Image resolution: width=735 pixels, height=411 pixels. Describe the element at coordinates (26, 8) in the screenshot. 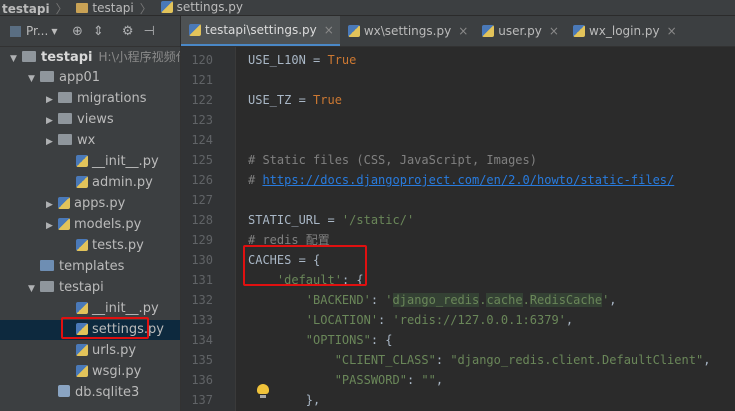

I see `breadcrumb-project: testapi` at that location.